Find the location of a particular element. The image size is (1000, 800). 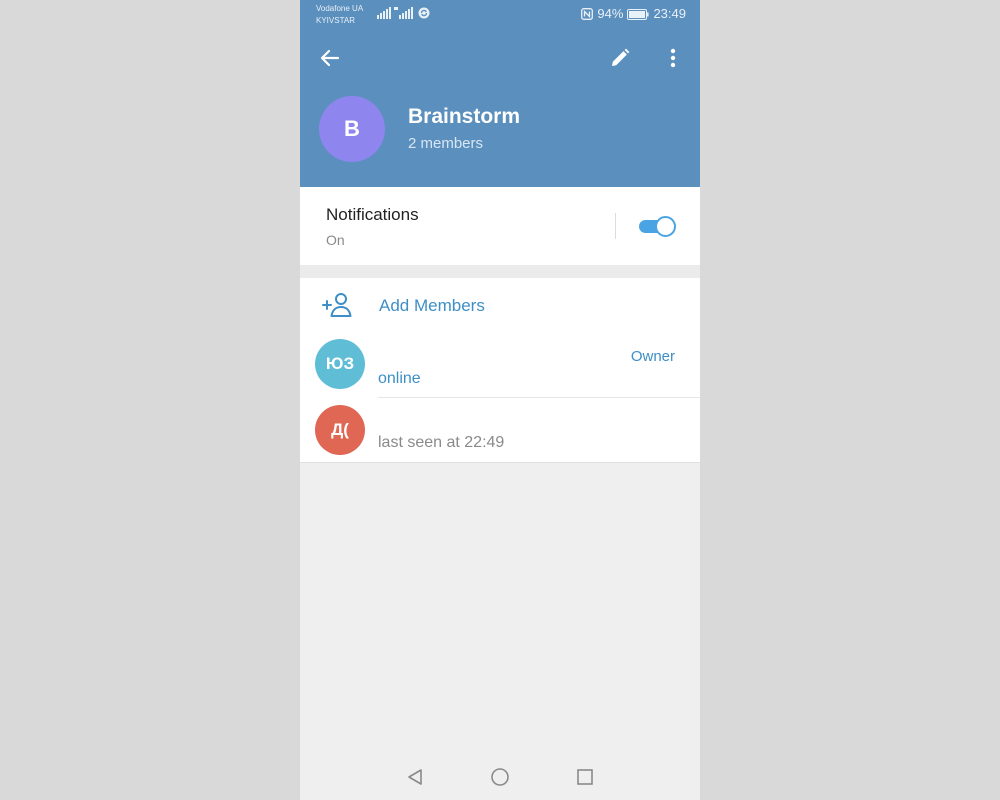

signal-4g-icon is located at coordinates (403, 13).